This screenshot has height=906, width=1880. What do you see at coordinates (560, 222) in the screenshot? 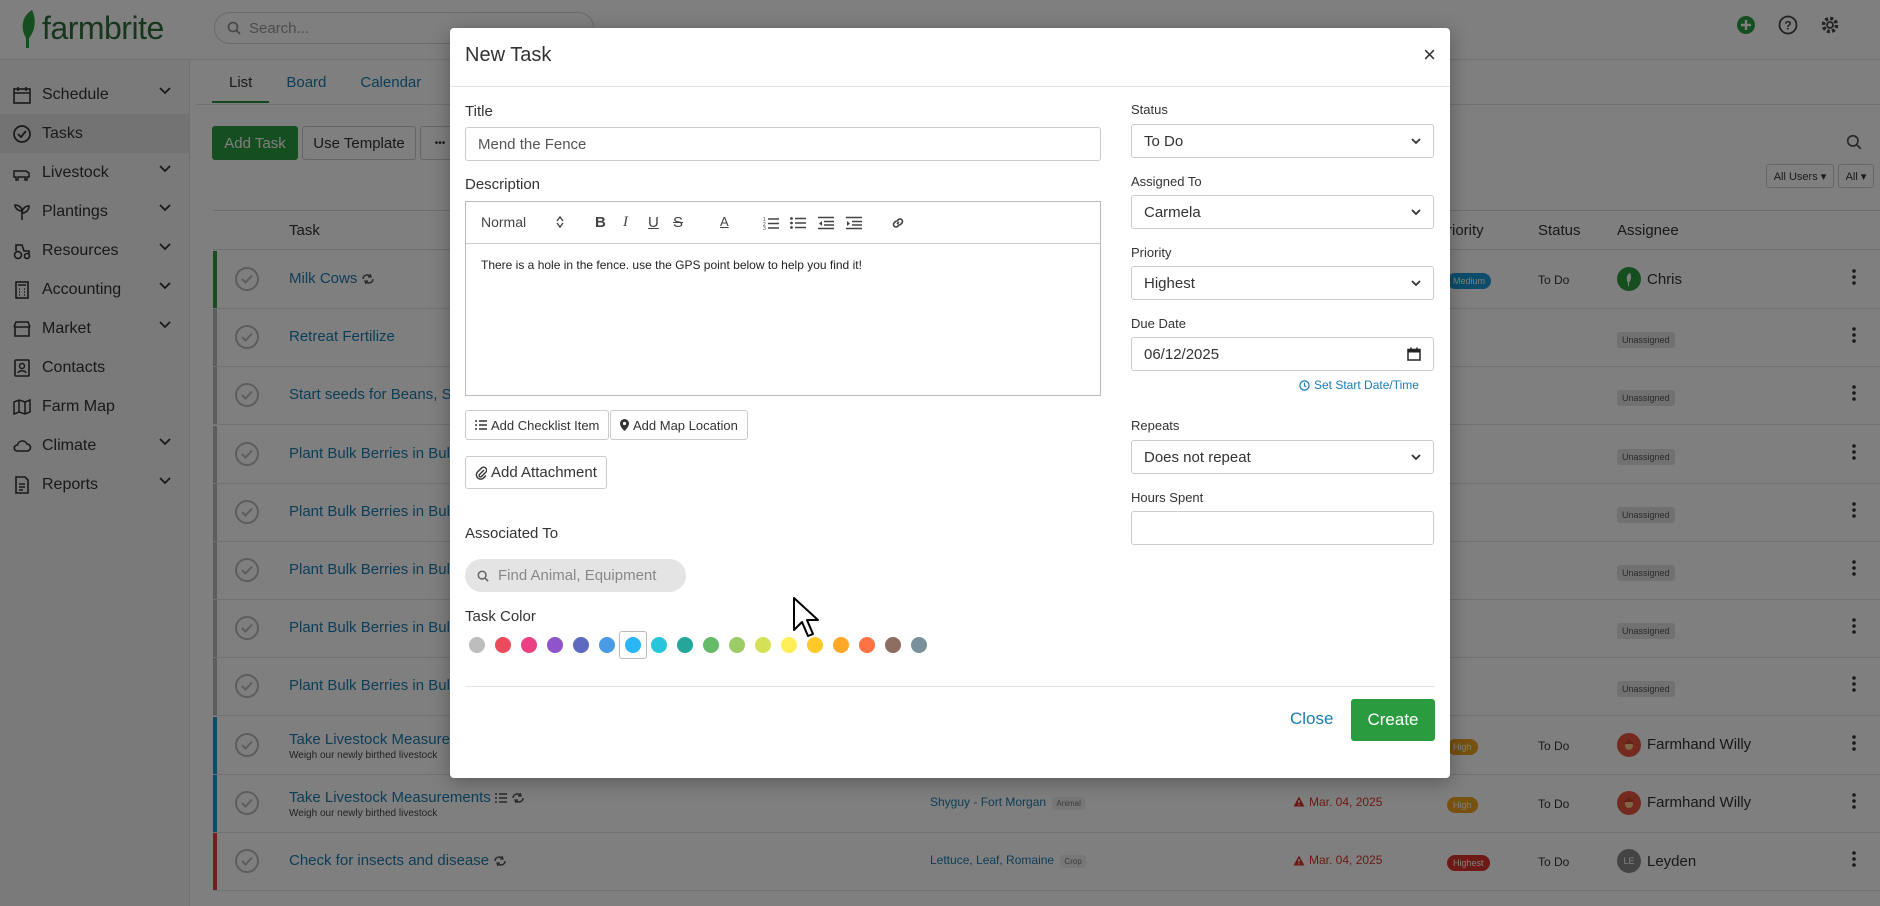
I see `format-caret-icon` at bounding box center [560, 222].